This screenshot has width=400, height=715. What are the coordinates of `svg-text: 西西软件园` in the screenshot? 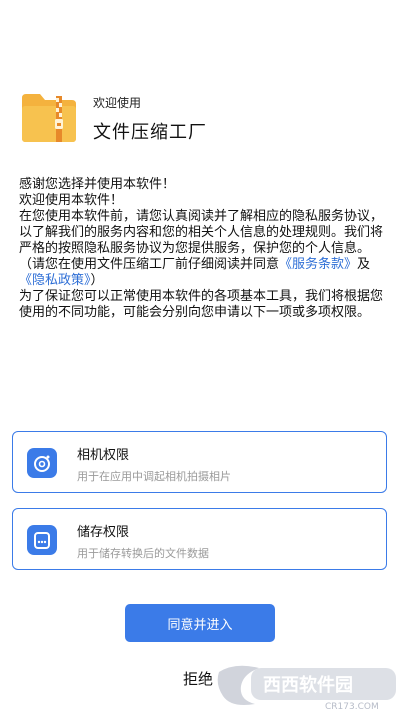 It's located at (308, 685).